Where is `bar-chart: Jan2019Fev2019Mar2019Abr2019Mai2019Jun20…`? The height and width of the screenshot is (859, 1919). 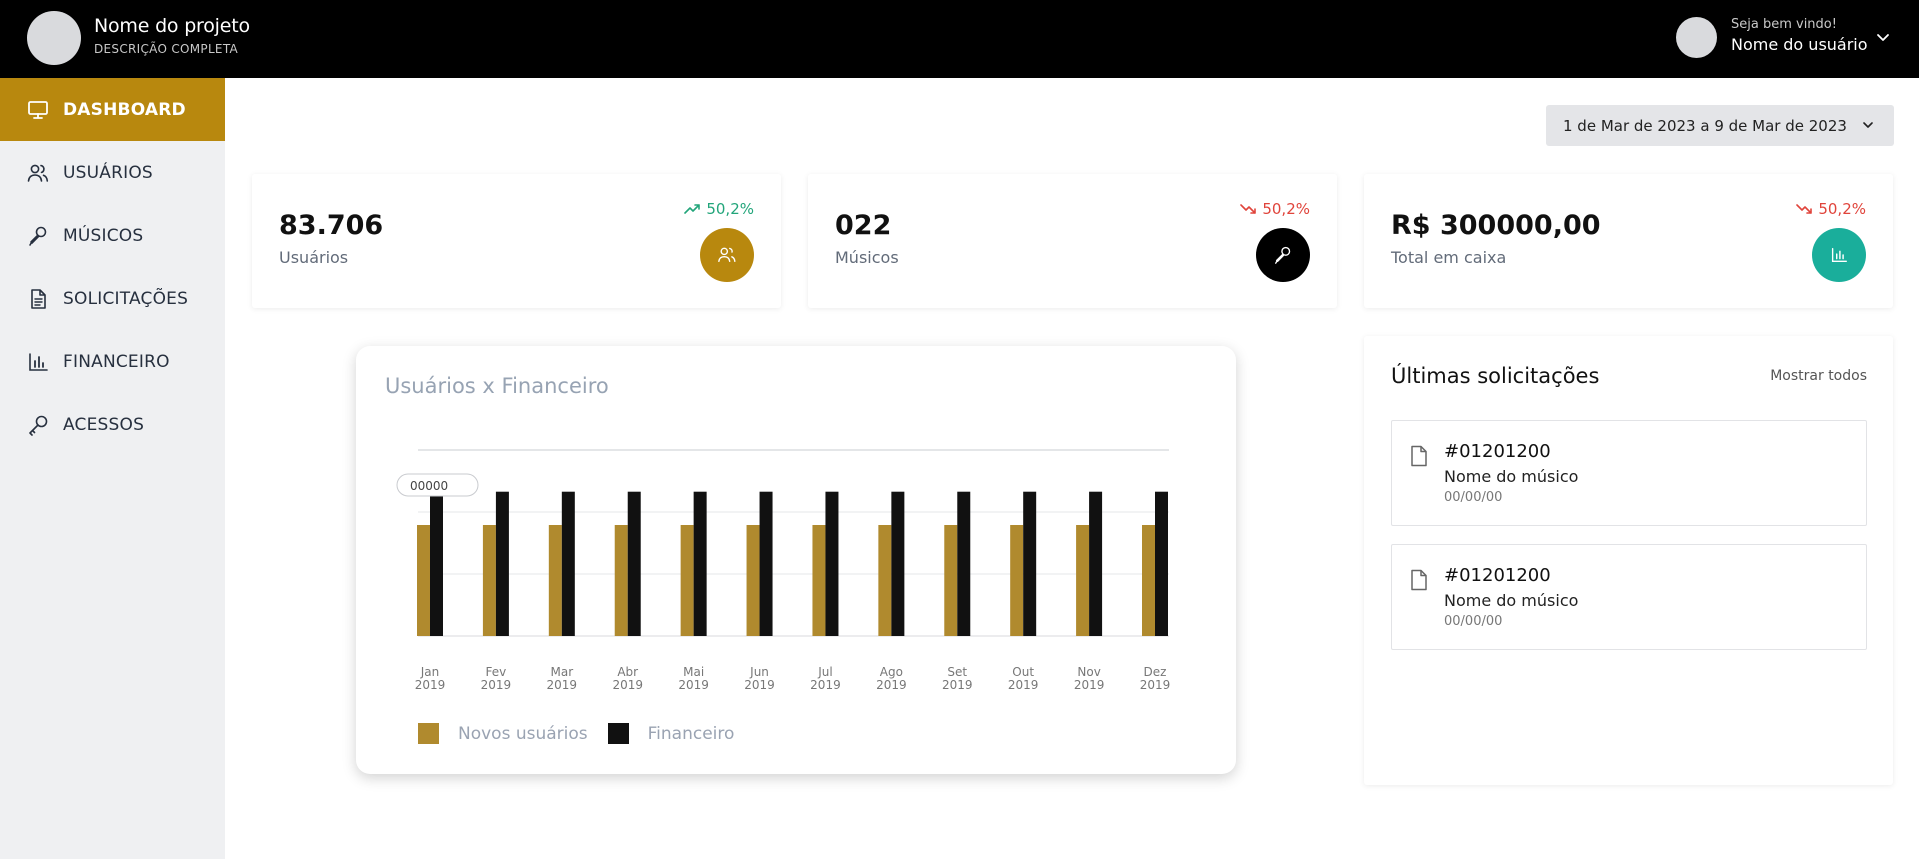 bar-chart: Jan2019Fev2019Mar2019Abr2019Mai2019Jun20… is located at coordinates (783, 570).